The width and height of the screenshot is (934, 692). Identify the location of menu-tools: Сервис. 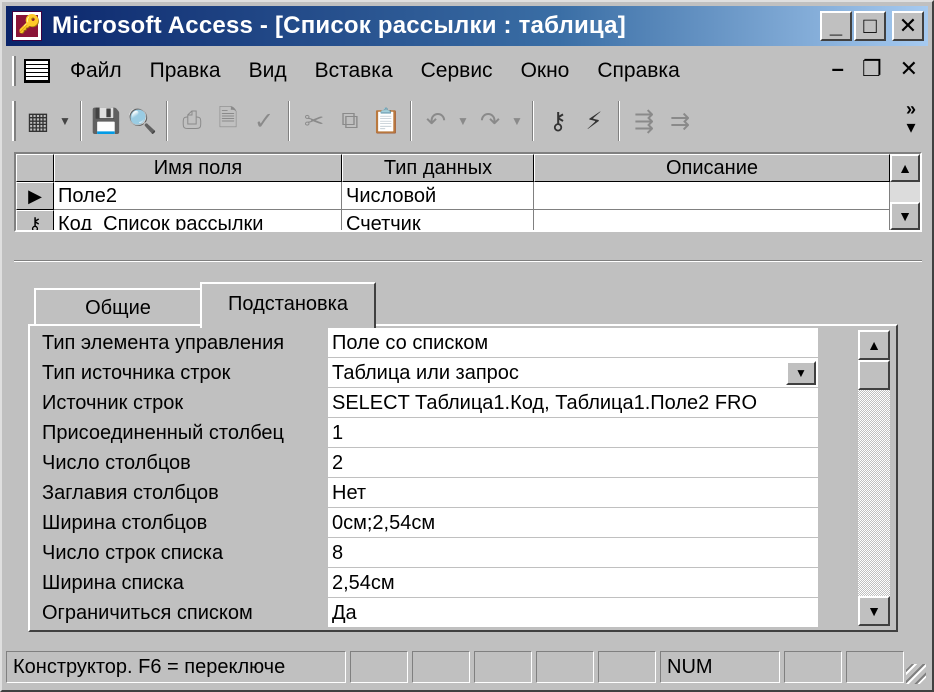
(457, 71).